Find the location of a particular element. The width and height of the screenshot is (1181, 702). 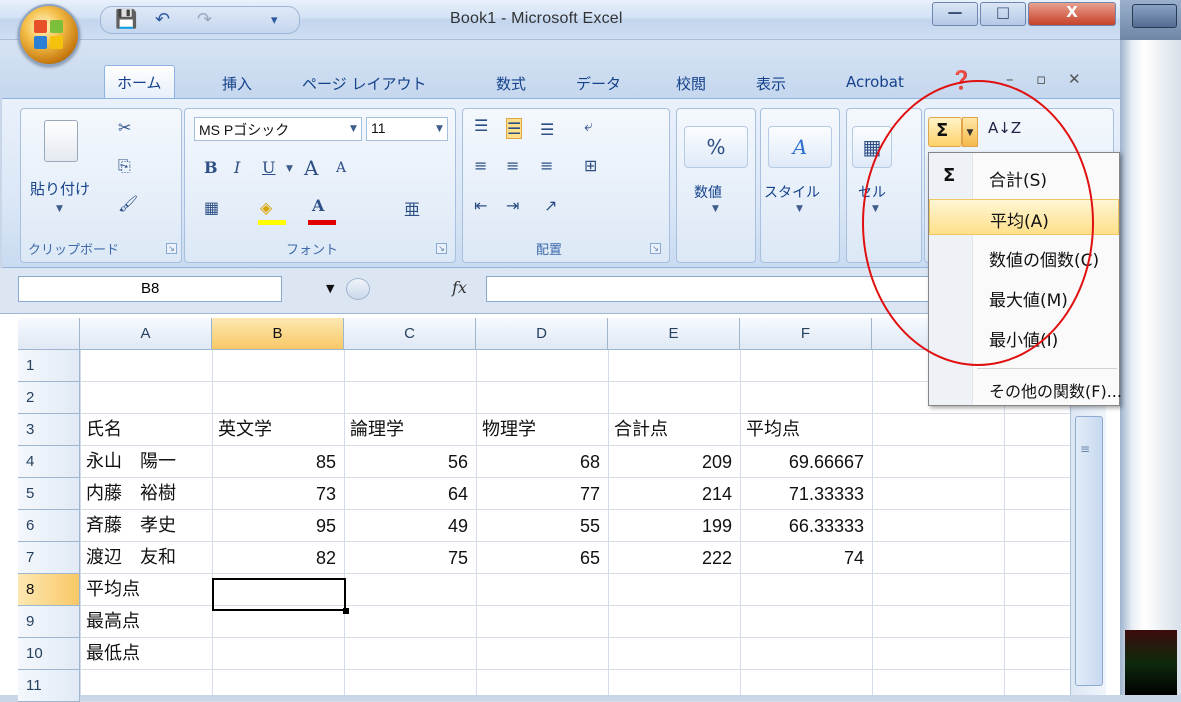

bold-button: B is located at coordinates (211, 167).